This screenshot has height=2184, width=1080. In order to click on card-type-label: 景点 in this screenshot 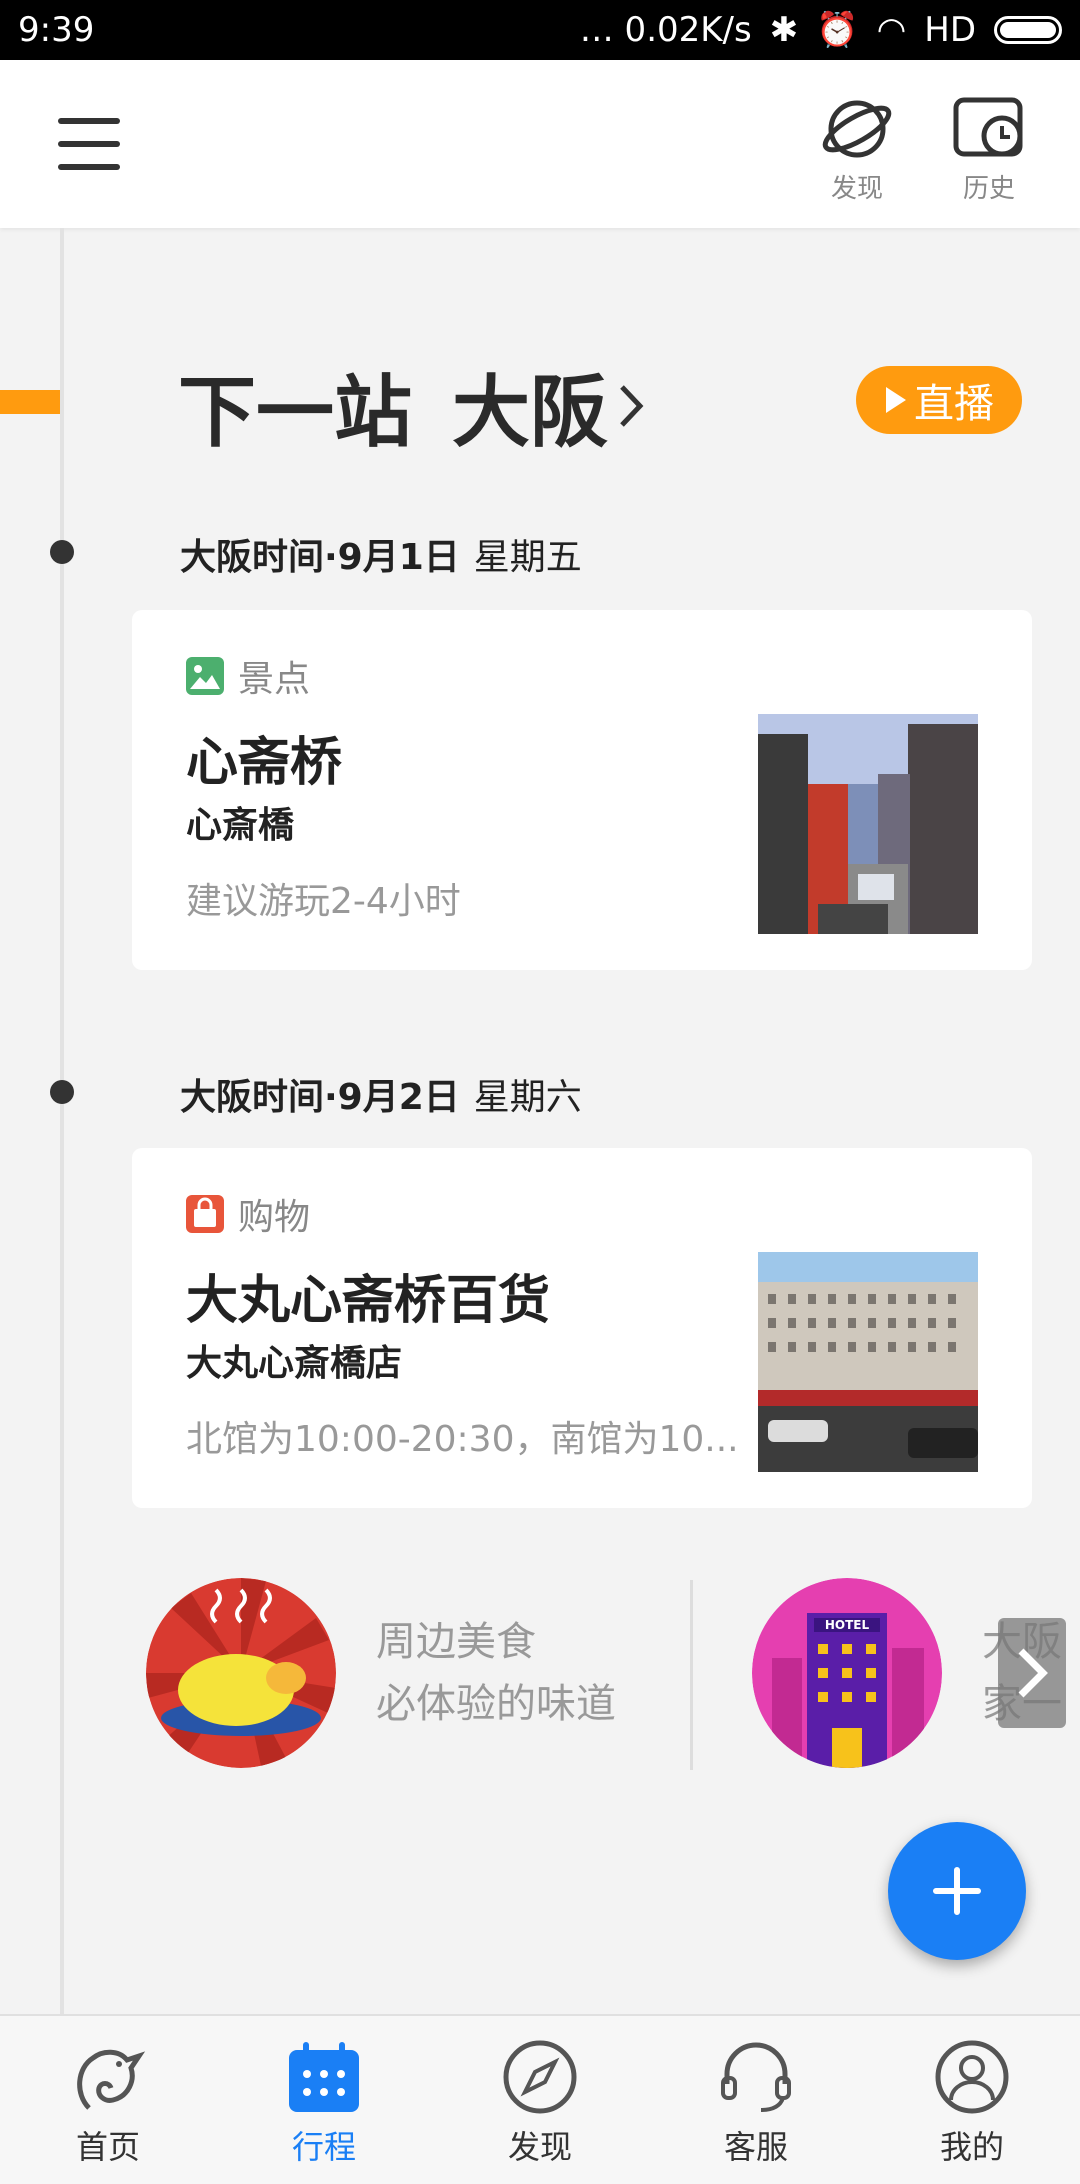, I will do `click(274, 679)`.